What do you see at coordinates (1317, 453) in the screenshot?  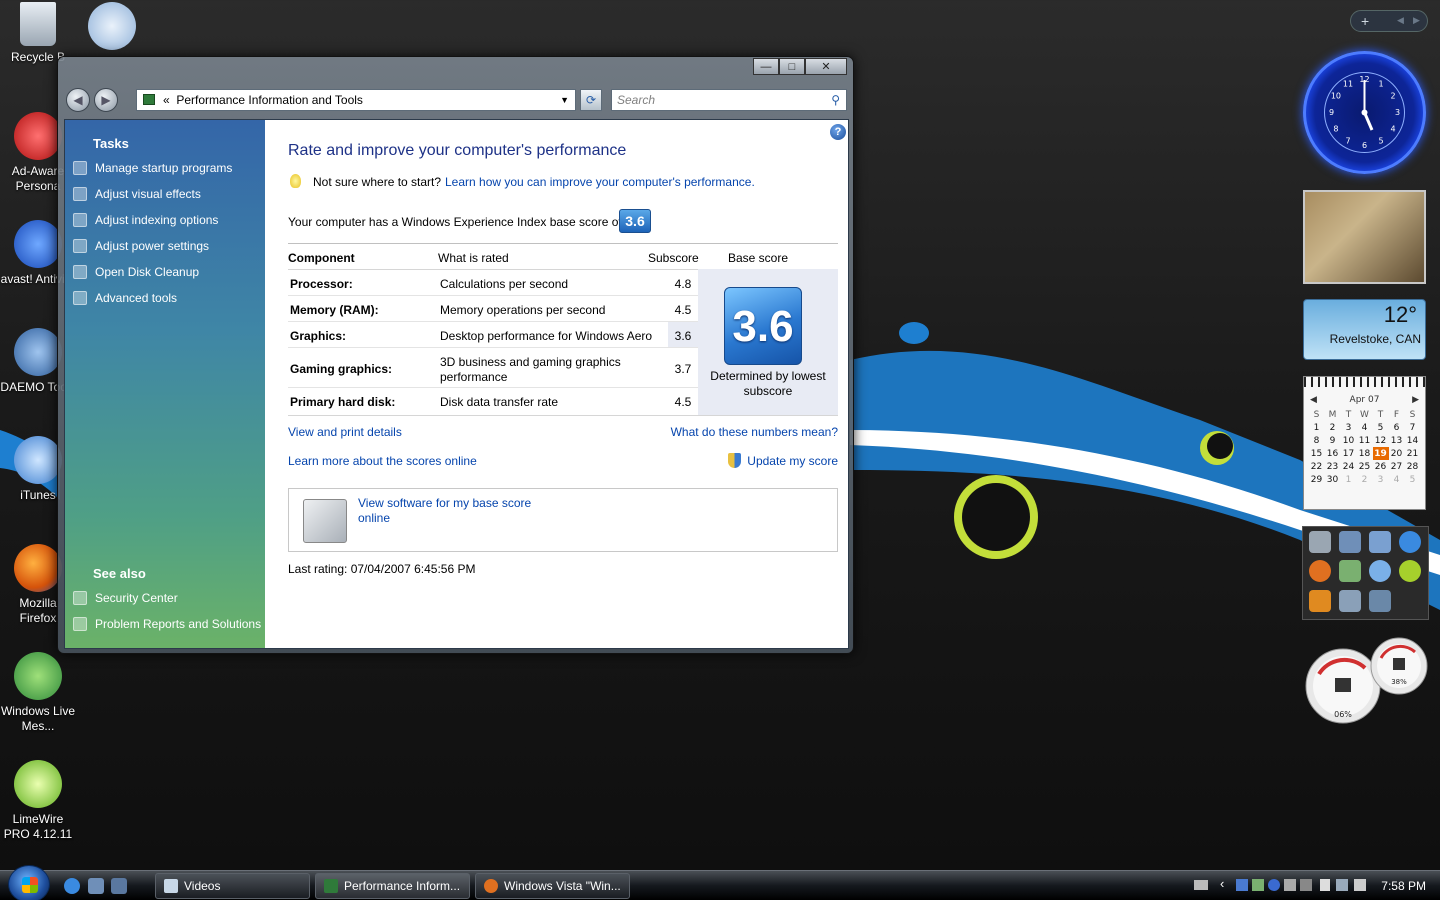 I see `calendar-day: 15` at bounding box center [1317, 453].